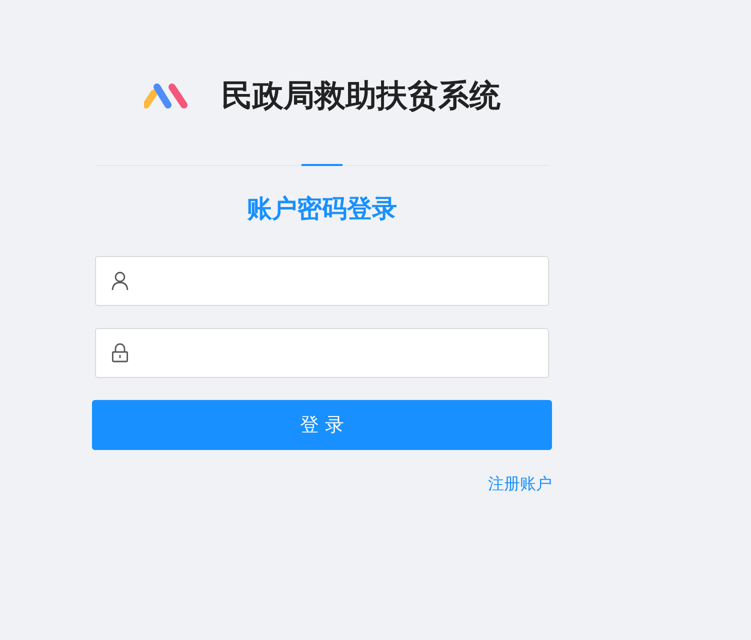  What do you see at coordinates (361, 96) in the screenshot?
I see `app-title: 民政局救助扶贫系统` at bounding box center [361, 96].